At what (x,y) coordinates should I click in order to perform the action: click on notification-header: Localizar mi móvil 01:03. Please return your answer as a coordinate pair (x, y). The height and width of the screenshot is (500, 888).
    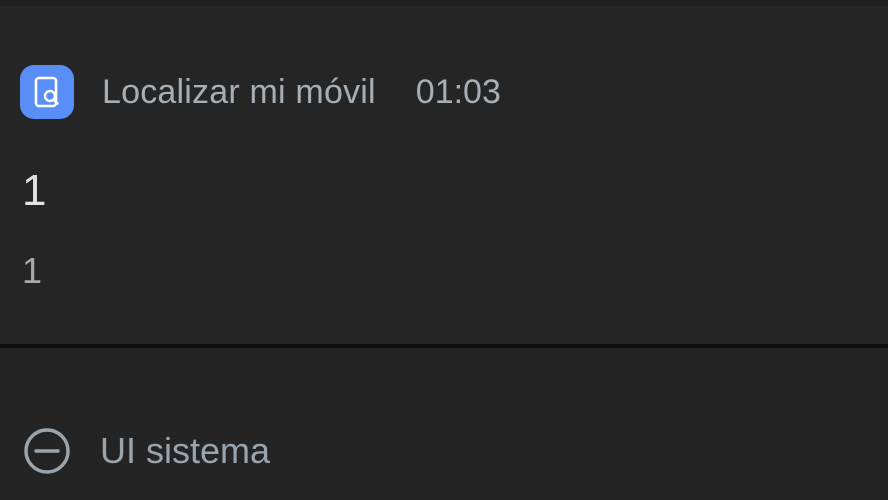
    Looking at the image, I should click on (260, 92).